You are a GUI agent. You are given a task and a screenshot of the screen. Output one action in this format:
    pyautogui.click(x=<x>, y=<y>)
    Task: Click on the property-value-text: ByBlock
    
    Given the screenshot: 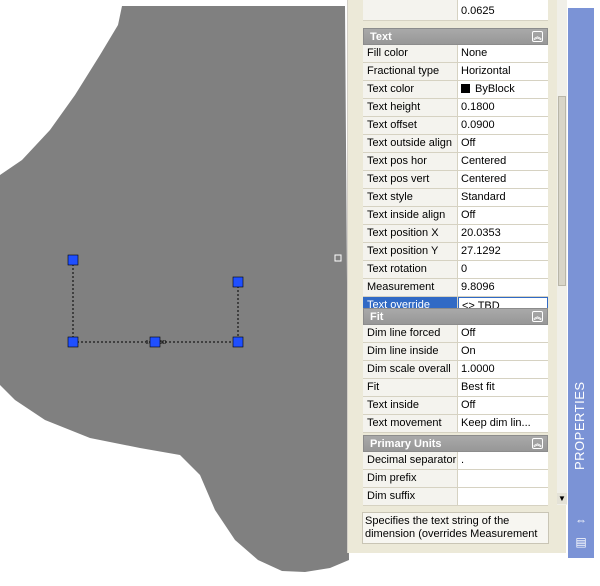 What is the action you would take?
    pyautogui.click(x=495, y=89)
    